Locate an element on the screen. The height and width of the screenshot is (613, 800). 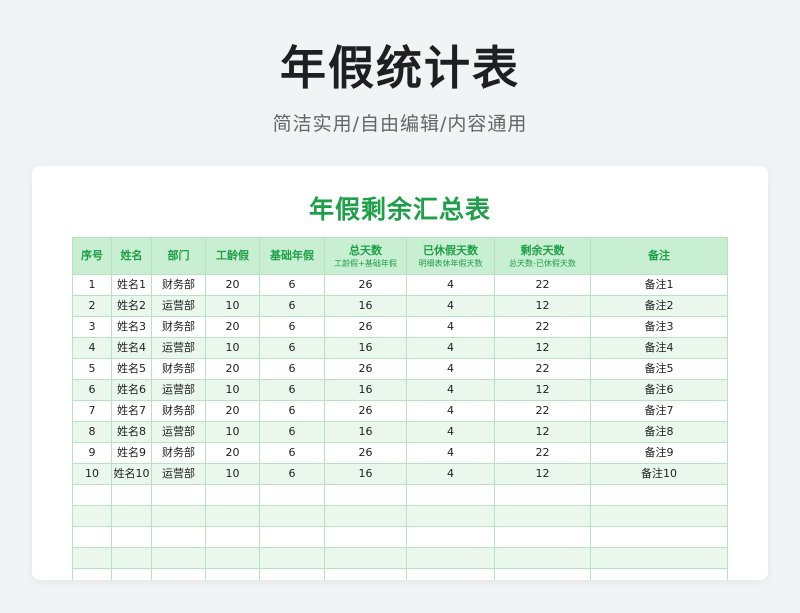
table-cell: 姓名6 is located at coordinates (131, 390).